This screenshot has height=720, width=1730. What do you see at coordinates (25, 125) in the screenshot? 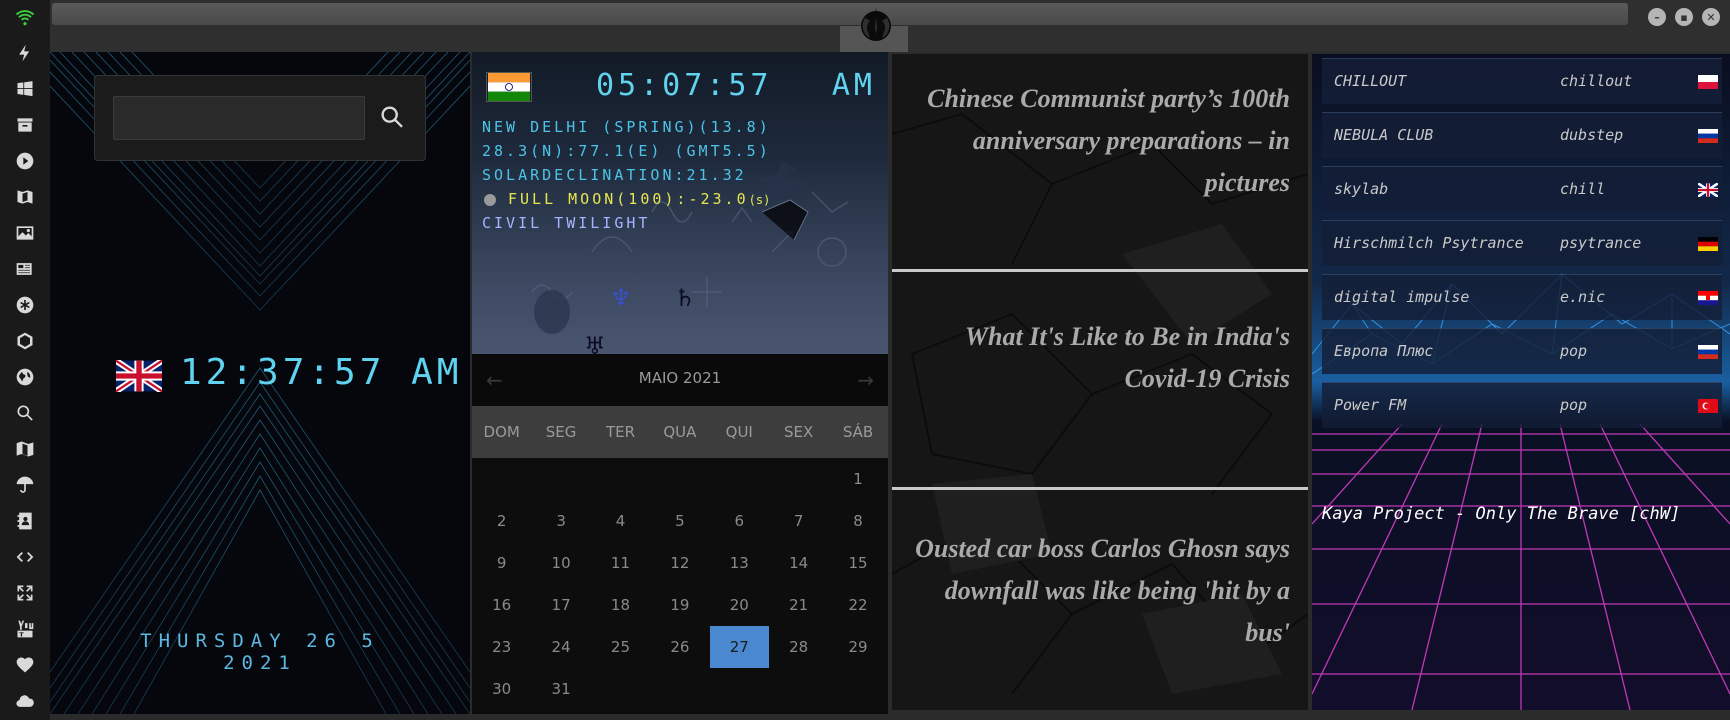
I see `archive-icon` at bounding box center [25, 125].